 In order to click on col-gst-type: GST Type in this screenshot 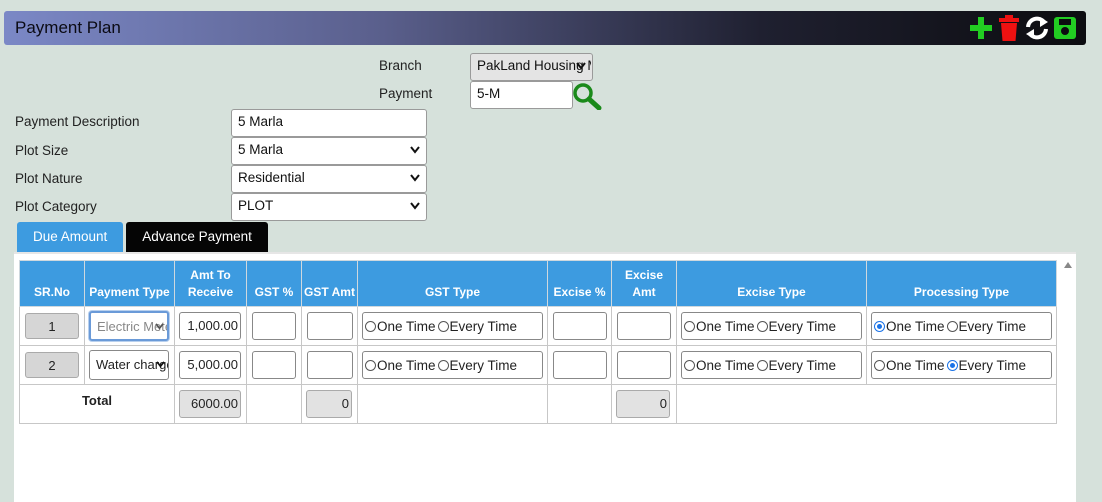, I will do `click(452, 283)`.